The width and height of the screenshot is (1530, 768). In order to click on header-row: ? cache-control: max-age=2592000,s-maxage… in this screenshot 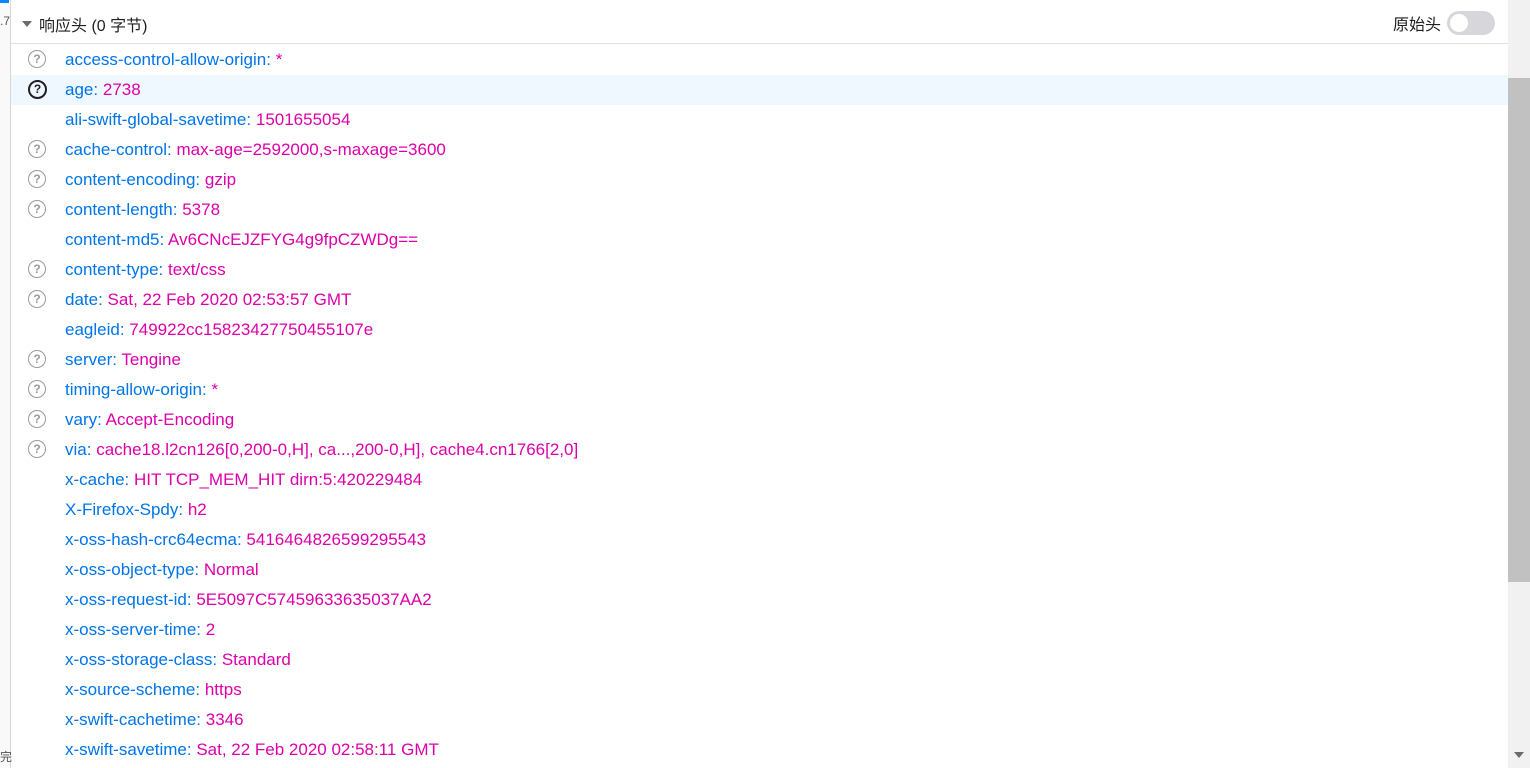, I will do `click(759, 150)`.